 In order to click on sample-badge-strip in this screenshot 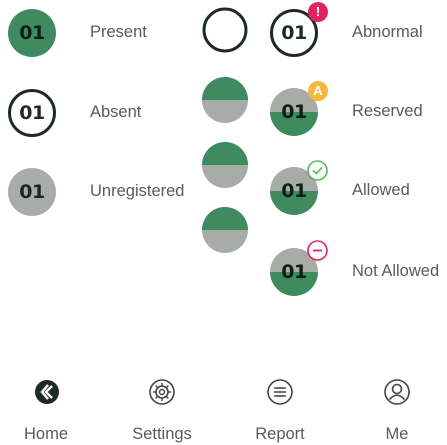, I will do `click(227, 152)`.